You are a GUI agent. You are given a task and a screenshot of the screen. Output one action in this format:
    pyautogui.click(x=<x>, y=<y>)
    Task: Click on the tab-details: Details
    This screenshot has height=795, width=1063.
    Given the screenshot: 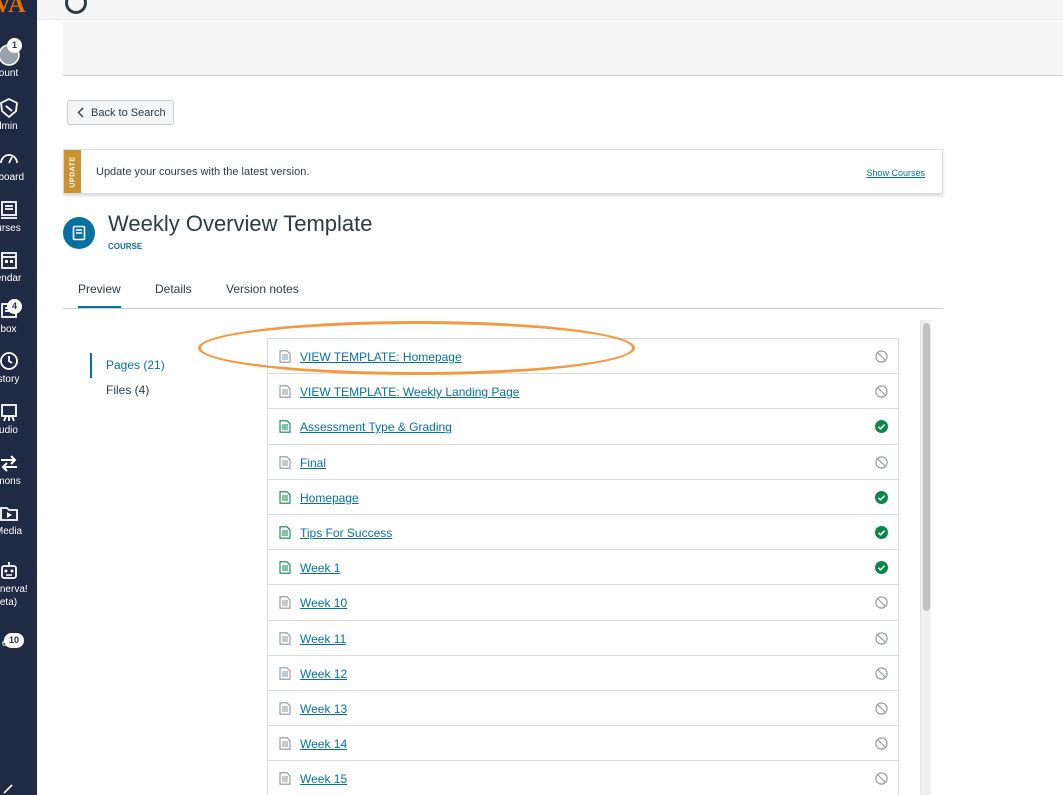 What is the action you would take?
    pyautogui.click(x=173, y=289)
    